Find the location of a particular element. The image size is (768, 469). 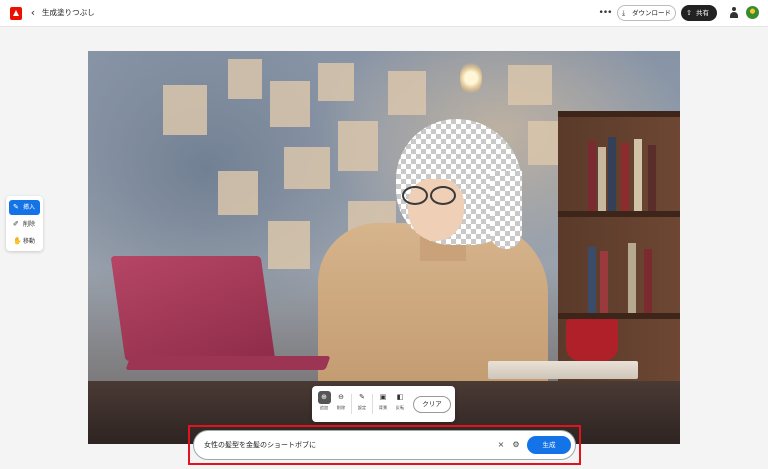

tool-remove: ✐ 削除 is located at coordinates (24, 224).